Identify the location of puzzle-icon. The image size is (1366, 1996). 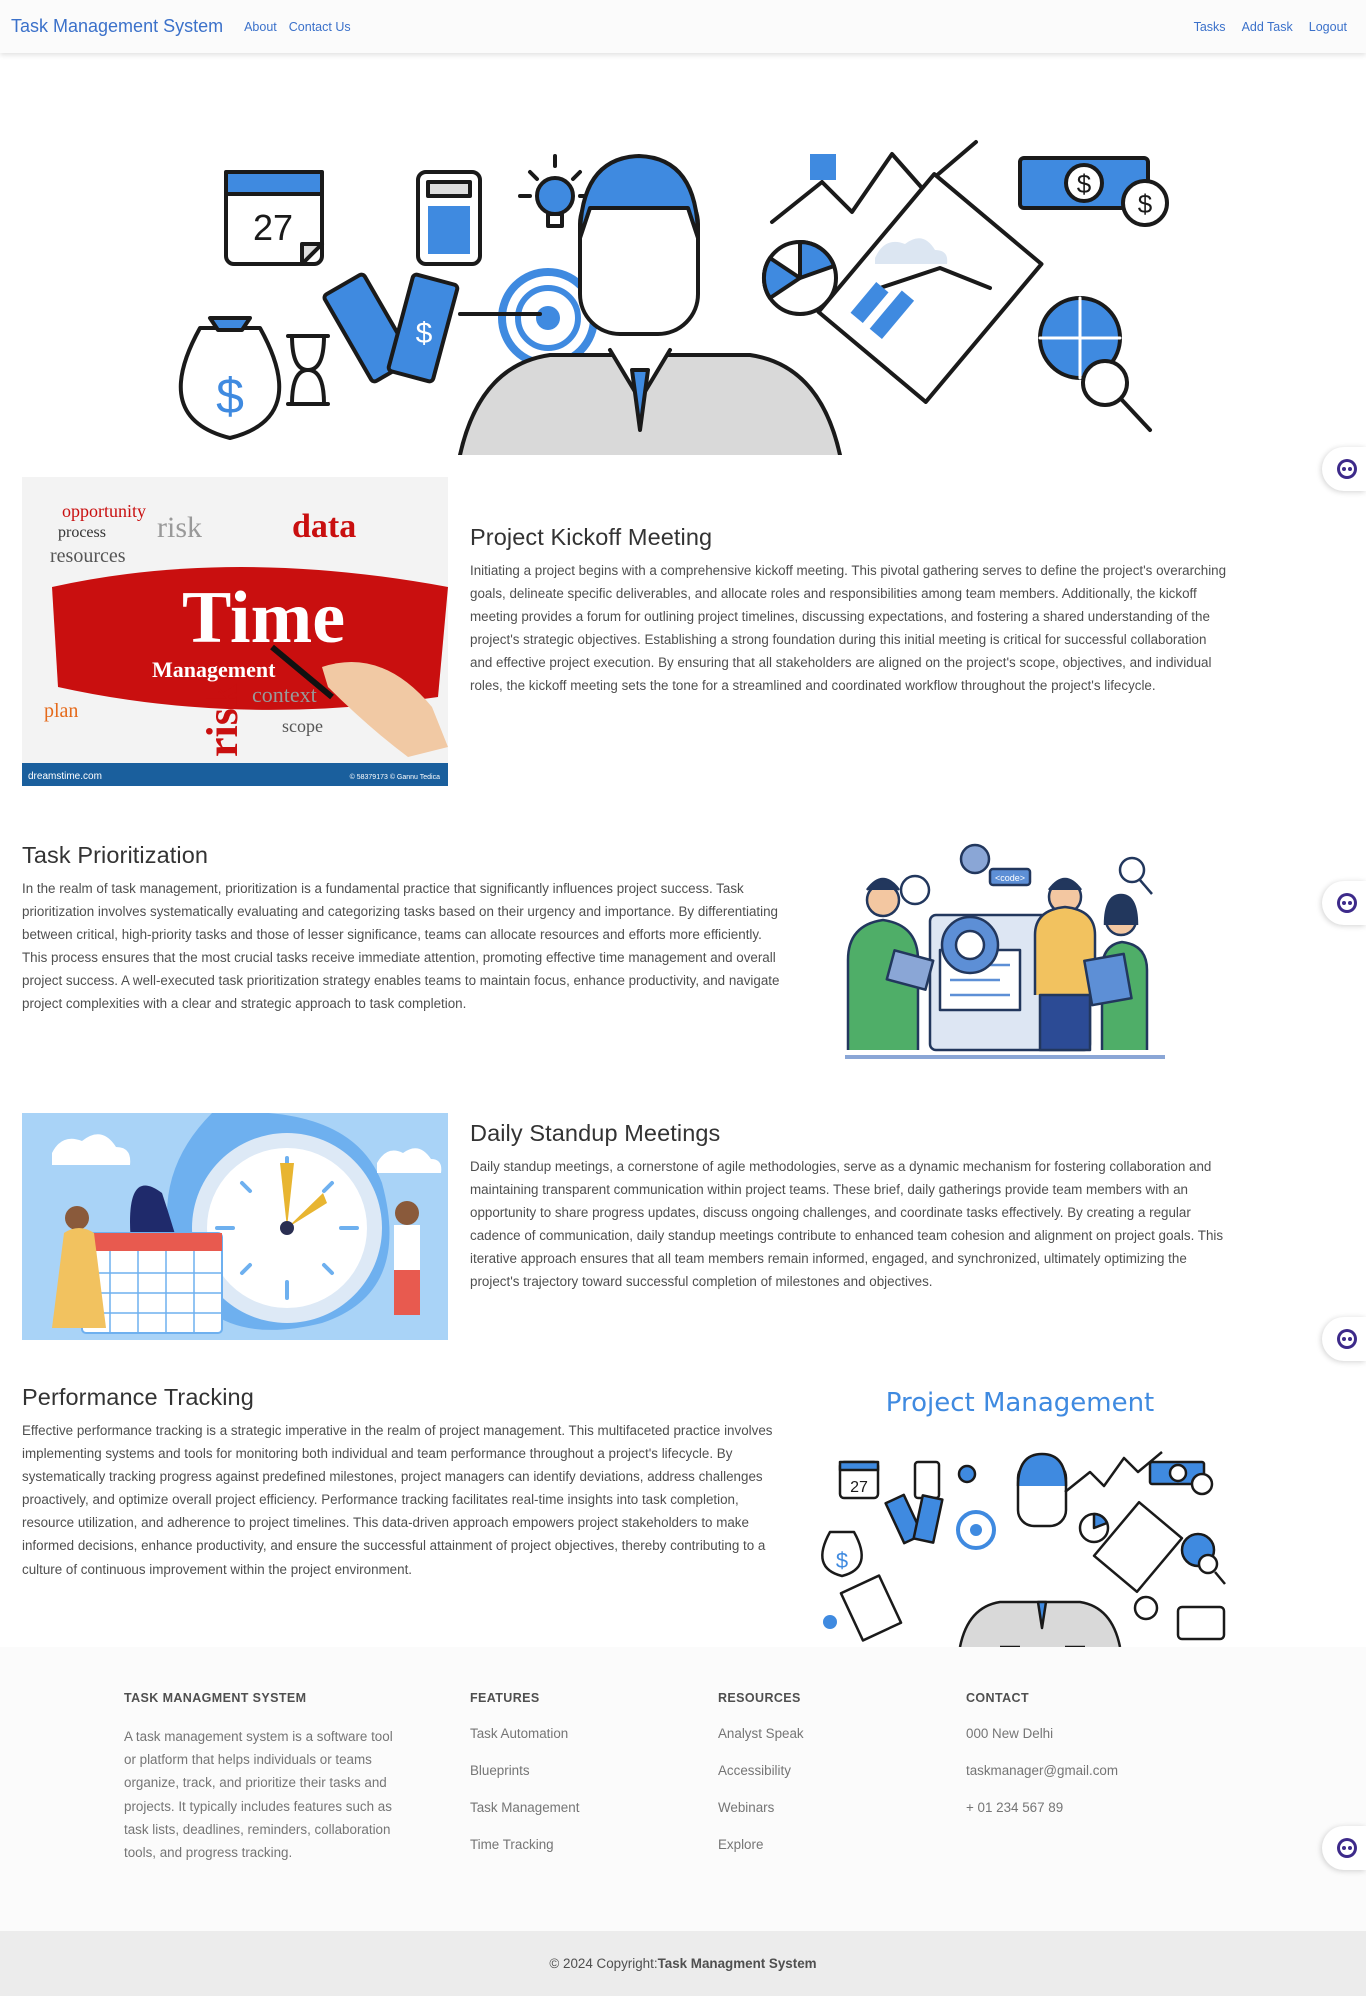
(823, 167).